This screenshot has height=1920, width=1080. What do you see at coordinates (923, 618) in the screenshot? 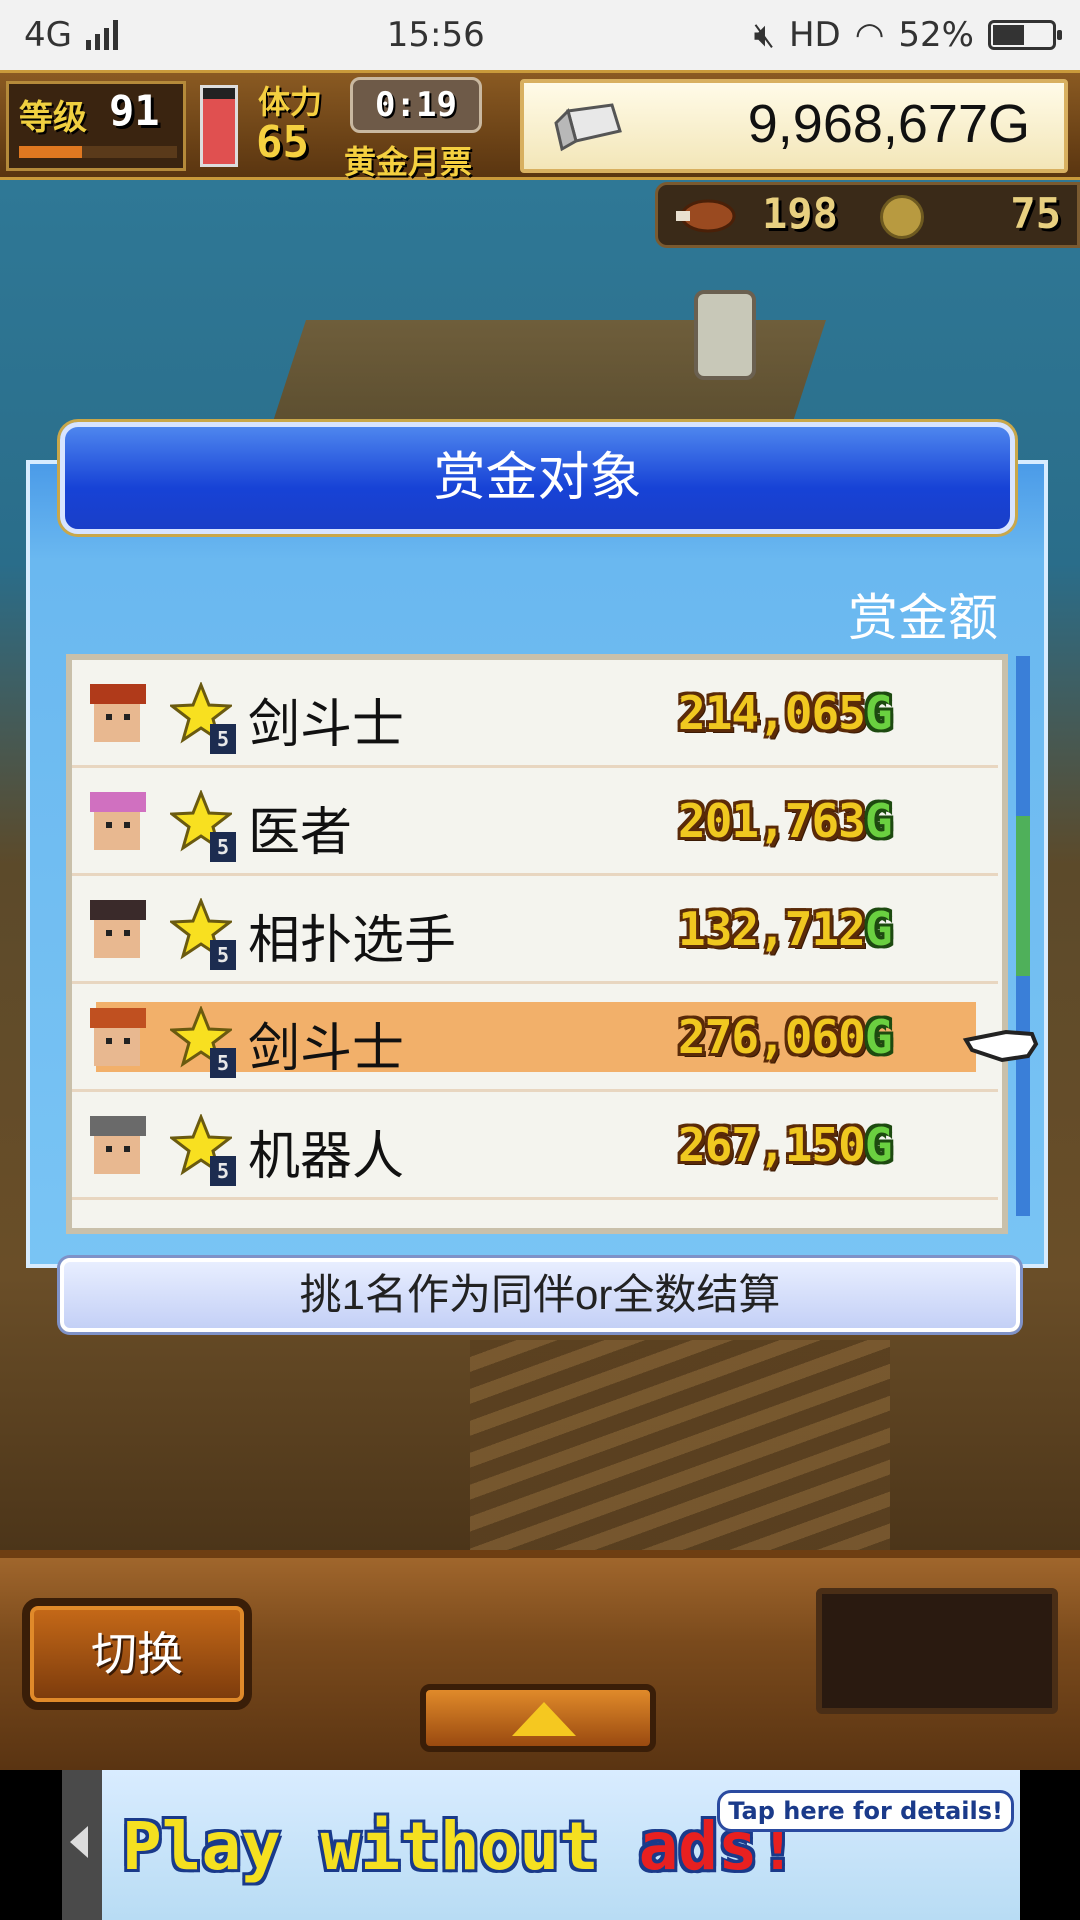
I see `bounty-column-header: 赏金额` at bounding box center [923, 618].